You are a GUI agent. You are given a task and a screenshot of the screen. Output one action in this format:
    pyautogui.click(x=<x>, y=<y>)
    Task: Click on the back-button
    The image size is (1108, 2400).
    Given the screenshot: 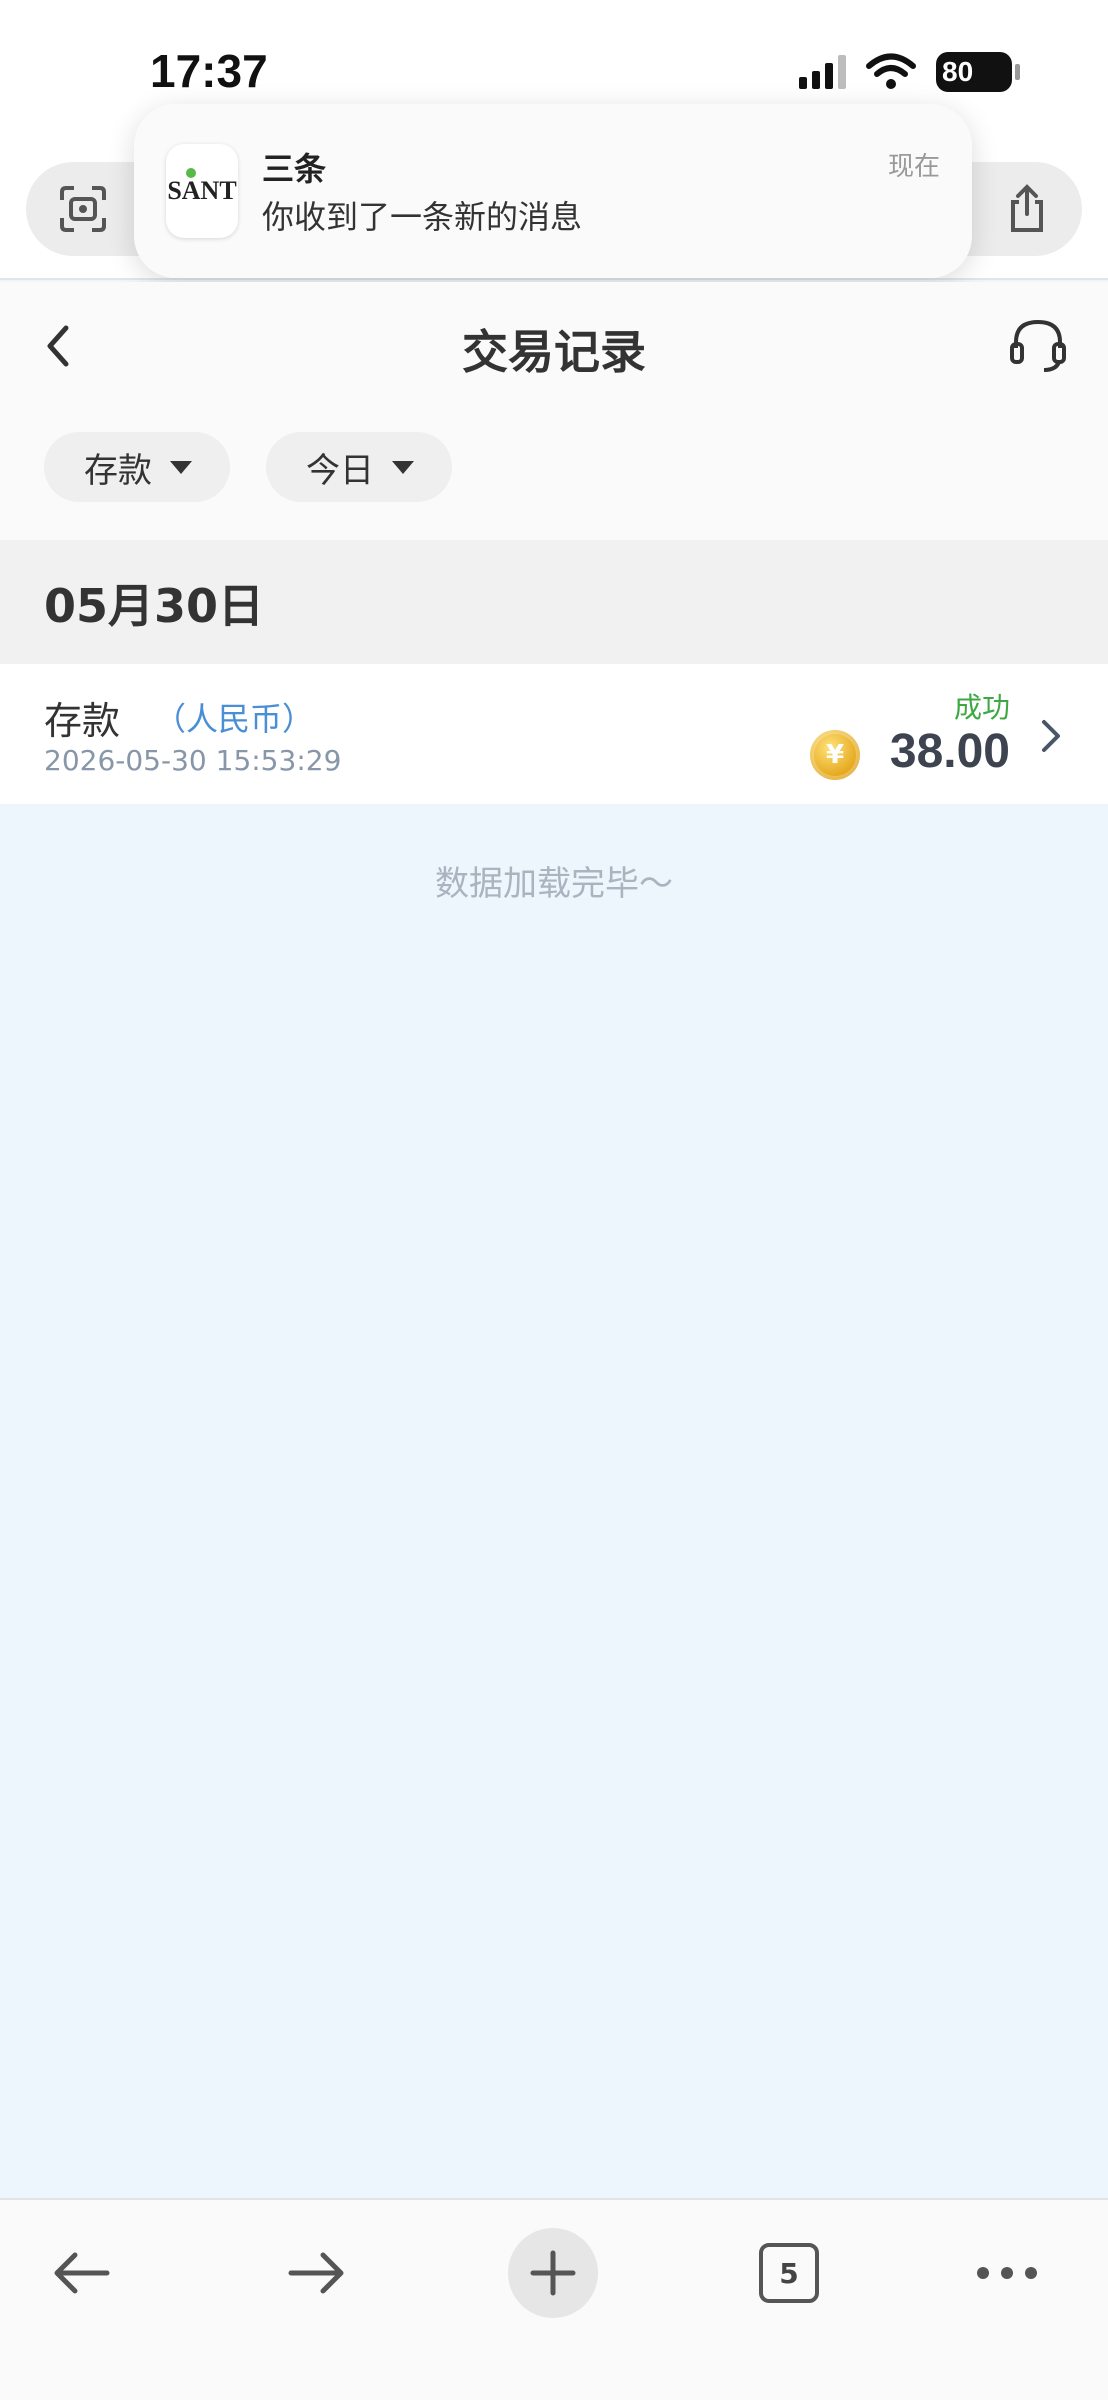 What is the action you would take?
    pyautogui.click(x=81, y=2273)
    